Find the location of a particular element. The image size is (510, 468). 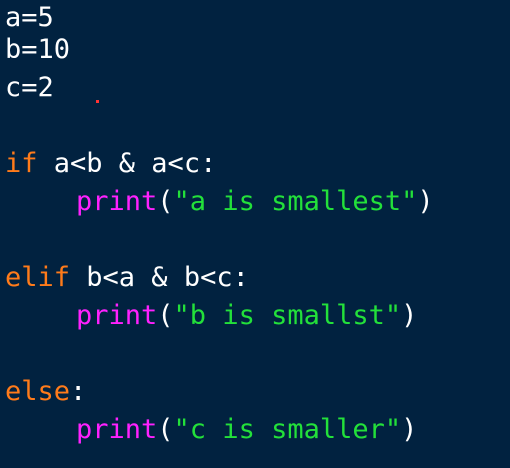

code-line-else: else: is located at coordinates (45, 392).